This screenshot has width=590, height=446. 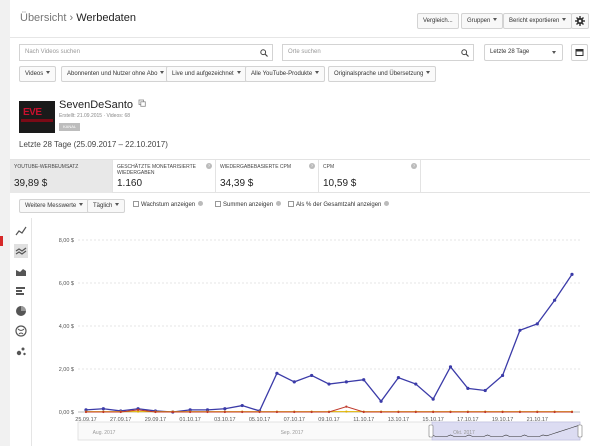 I want to click on groups-button-label: Gruppen, so click(x=479, y=21).